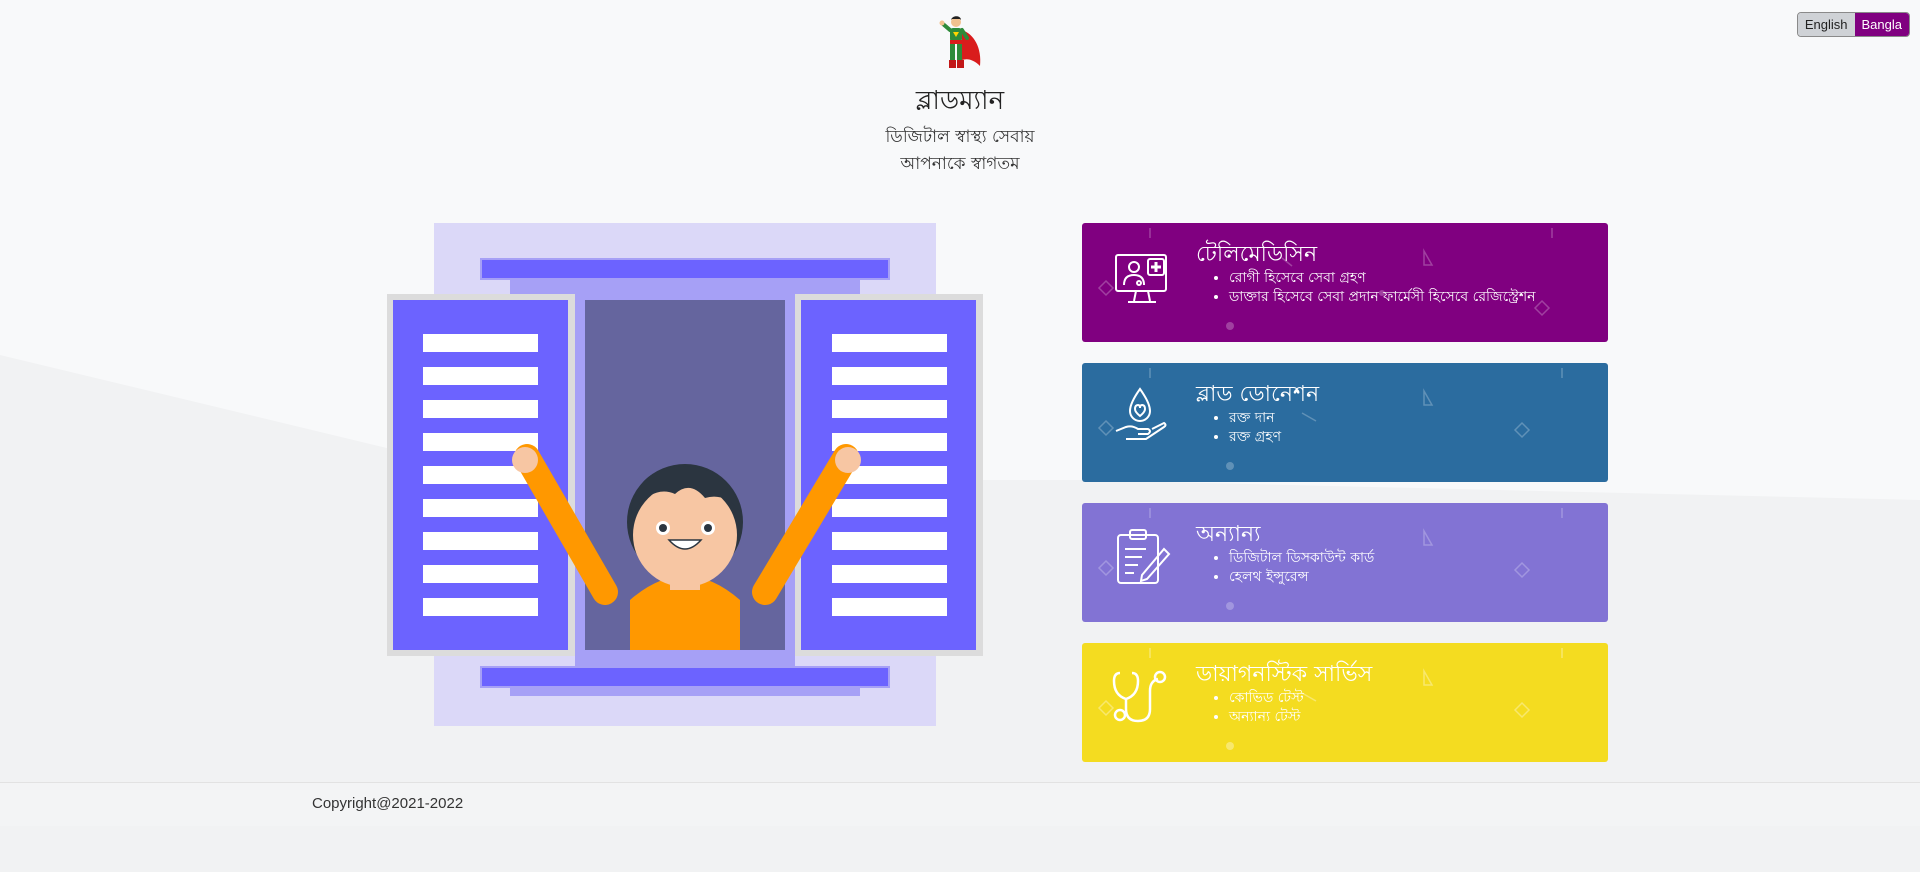 Image resolution: width=1920 pixels, height=872 pixels. I want to click on card-telemedicine-title: টেলিমেডিসিন, so click(1257, 254).